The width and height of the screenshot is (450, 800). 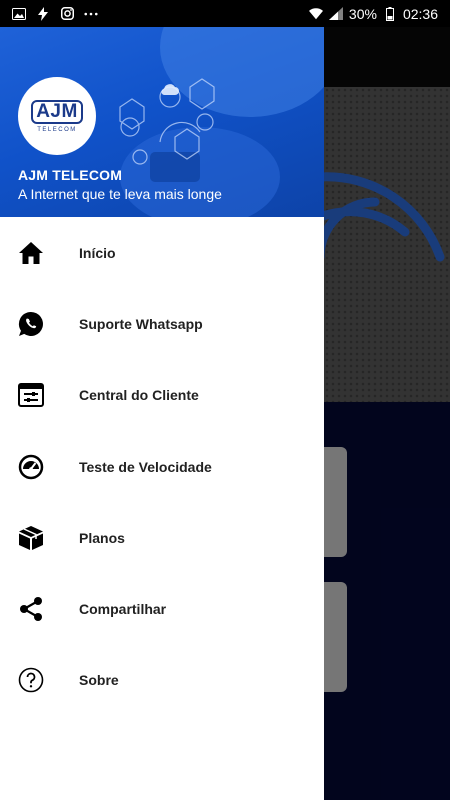 What do you see at coordinates (139, 395) in the screenshot?
I see `menu-item-label: Central do Cliente` at bounding box center [139, 395].